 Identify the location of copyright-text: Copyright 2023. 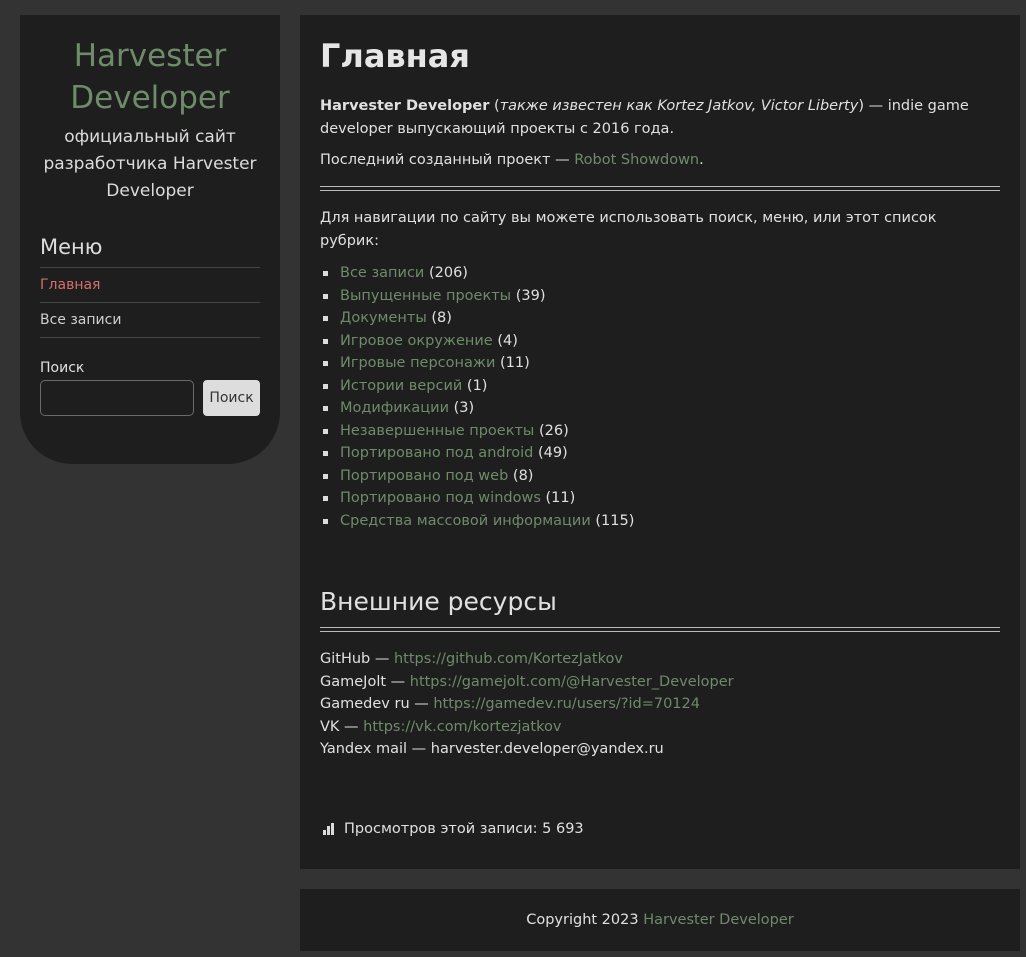
(585, 920).